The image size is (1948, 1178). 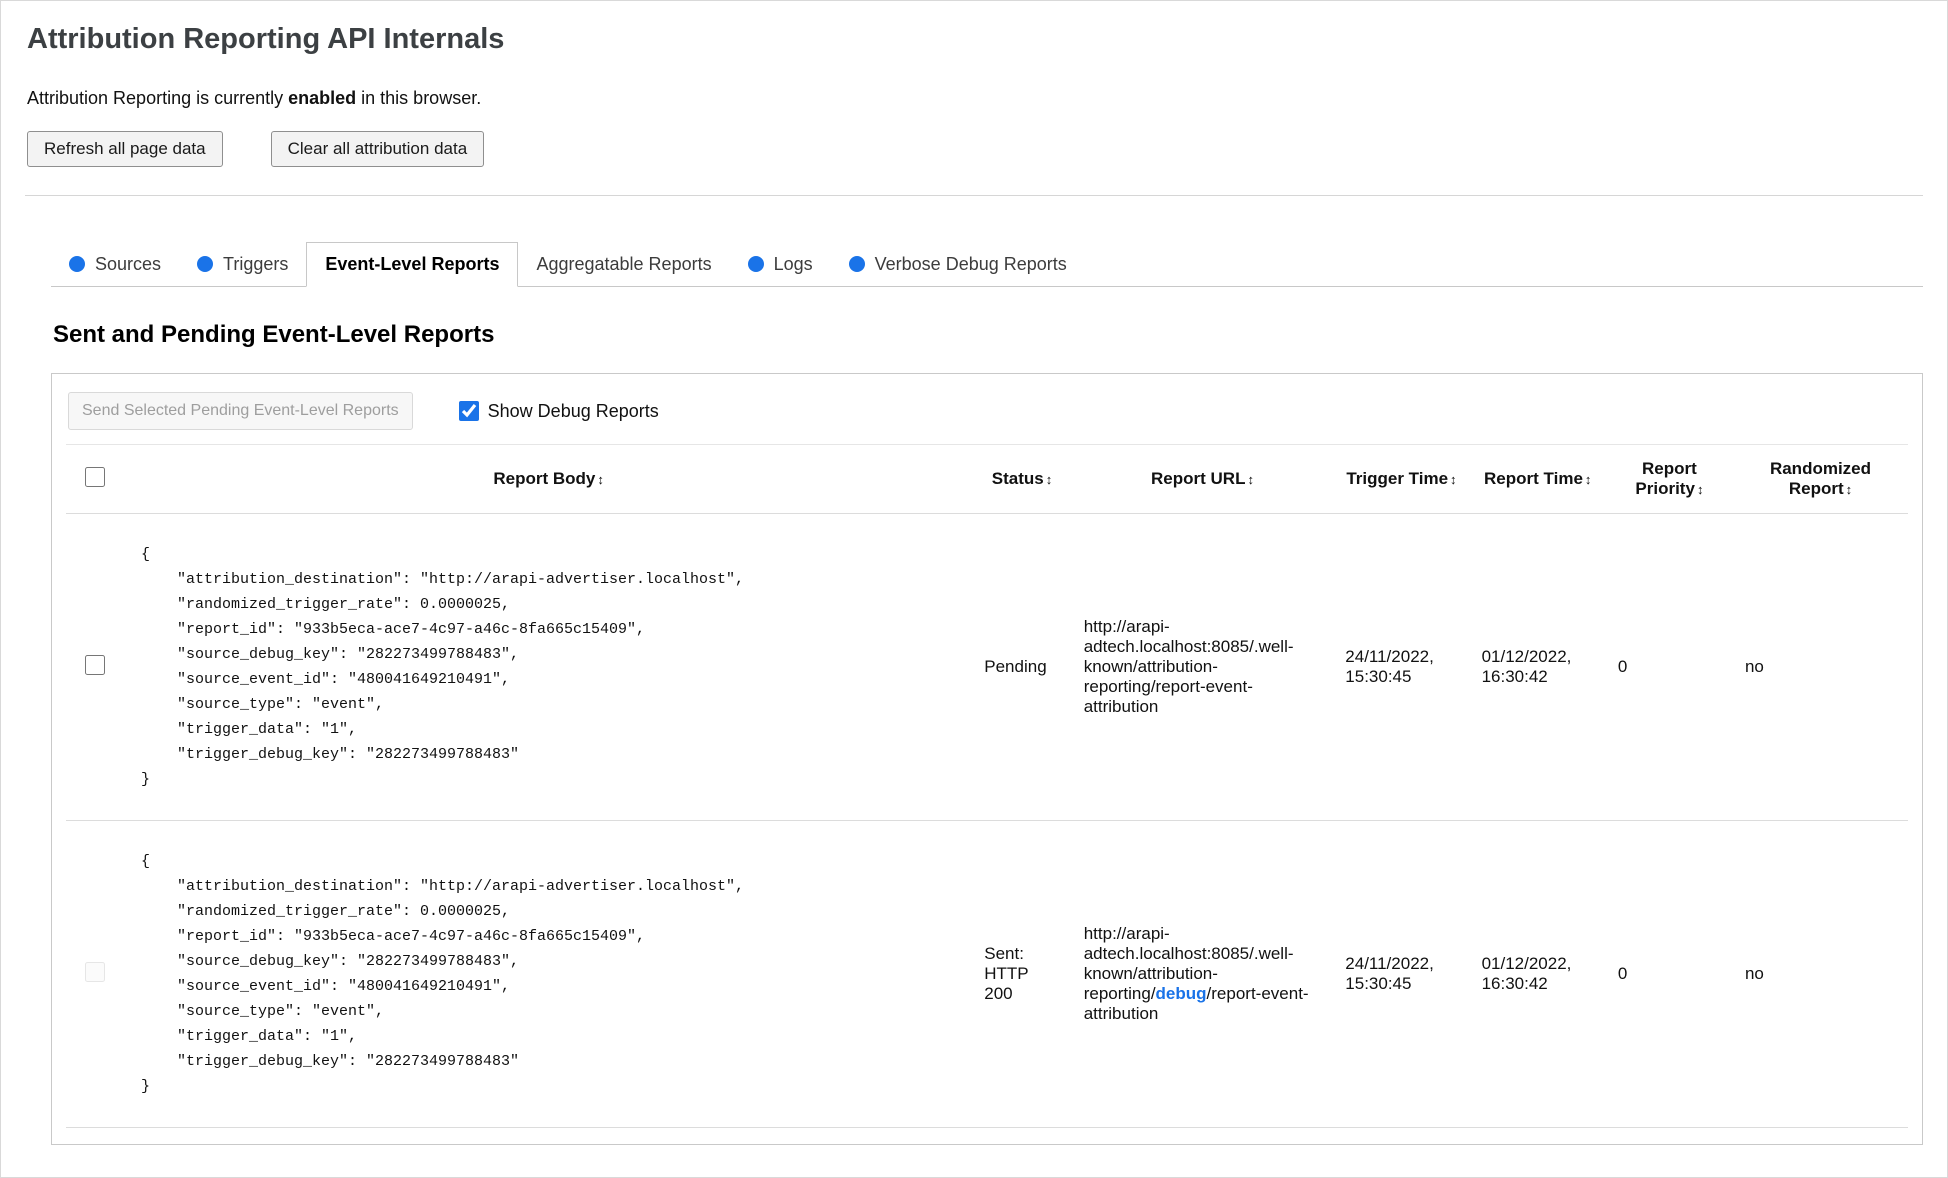 I want to click on tab-label: Aggregatable Reports, so click(x=624, y=263).